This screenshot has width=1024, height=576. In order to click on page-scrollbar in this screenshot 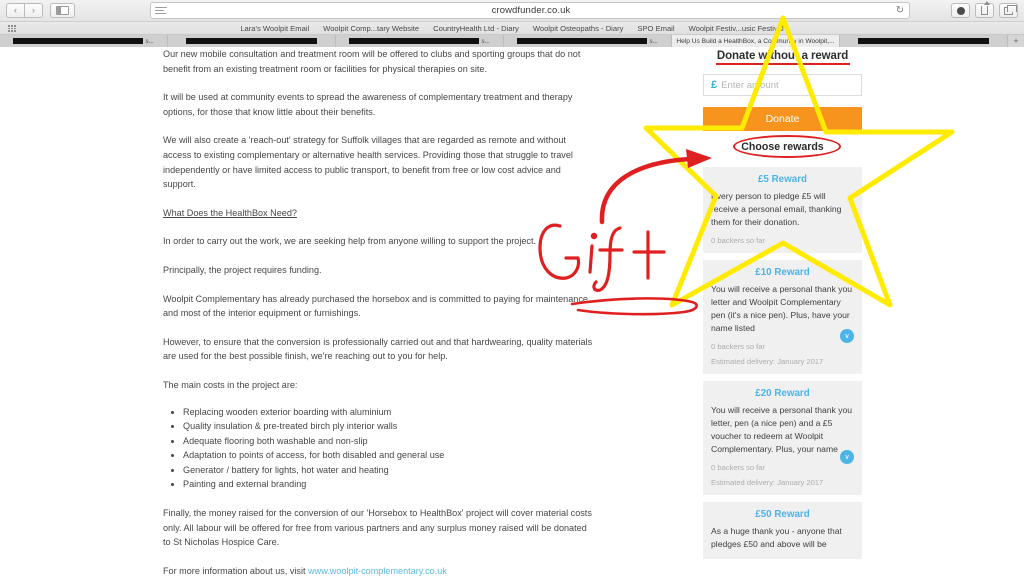, I will do `click(1022, 335)`.